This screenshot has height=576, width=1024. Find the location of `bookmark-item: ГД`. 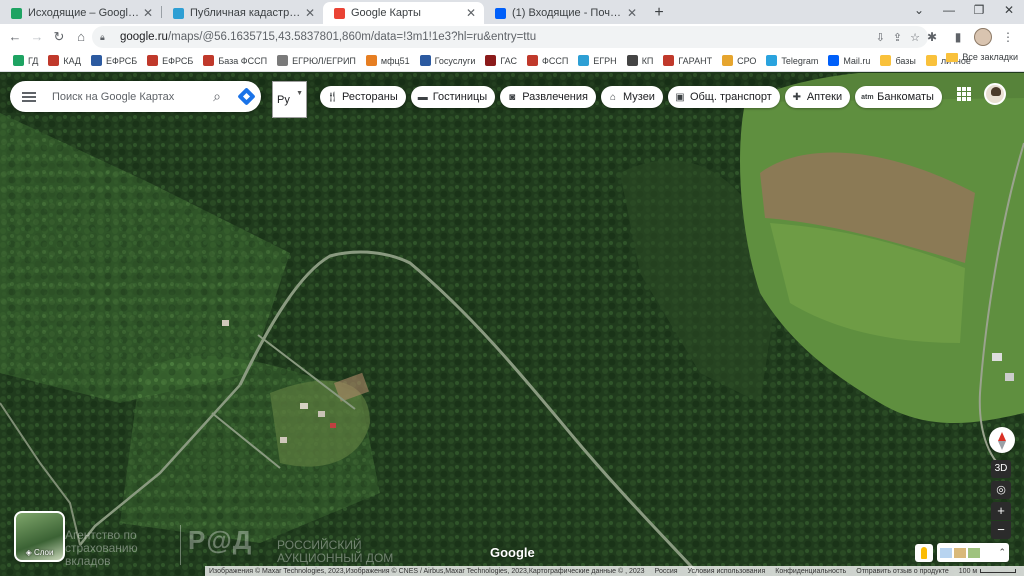

bookmark-item: ГД is located at coordinates (25, 61).